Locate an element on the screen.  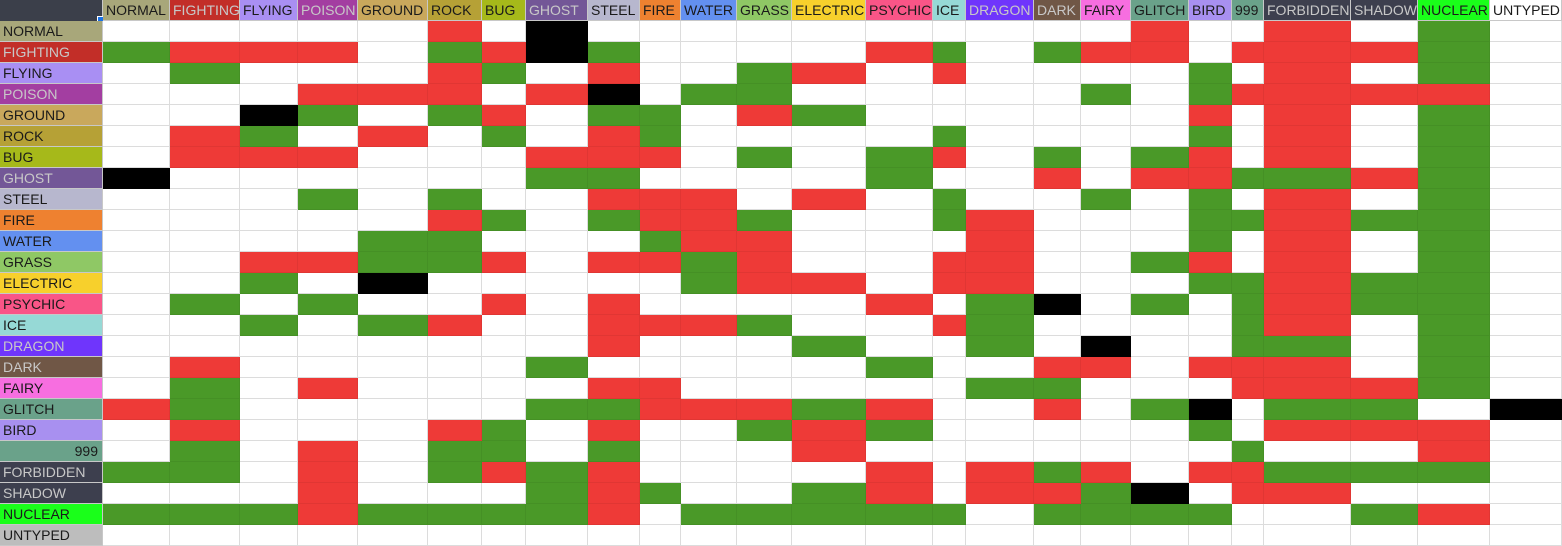
row-header-poison: POISON is located at coordinates (51, 94).